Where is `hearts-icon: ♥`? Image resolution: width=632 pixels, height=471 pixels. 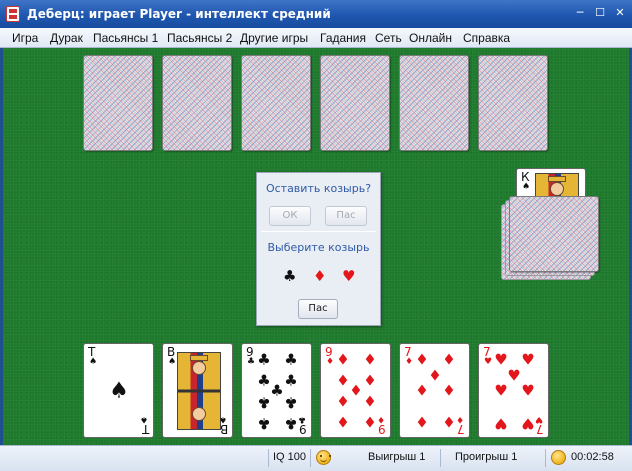
hearts-icon: ♥ is located at coordinates (348, 276).